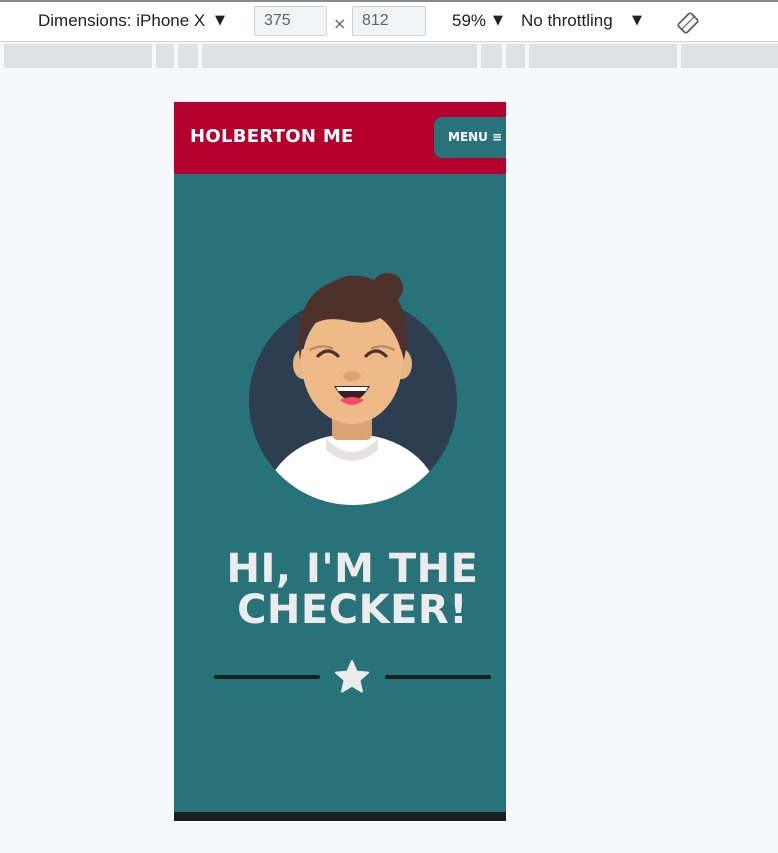 This screenshot has width=778, height=853. I want to click on site-brand: HOLBERTON ME, so click(272, 136).